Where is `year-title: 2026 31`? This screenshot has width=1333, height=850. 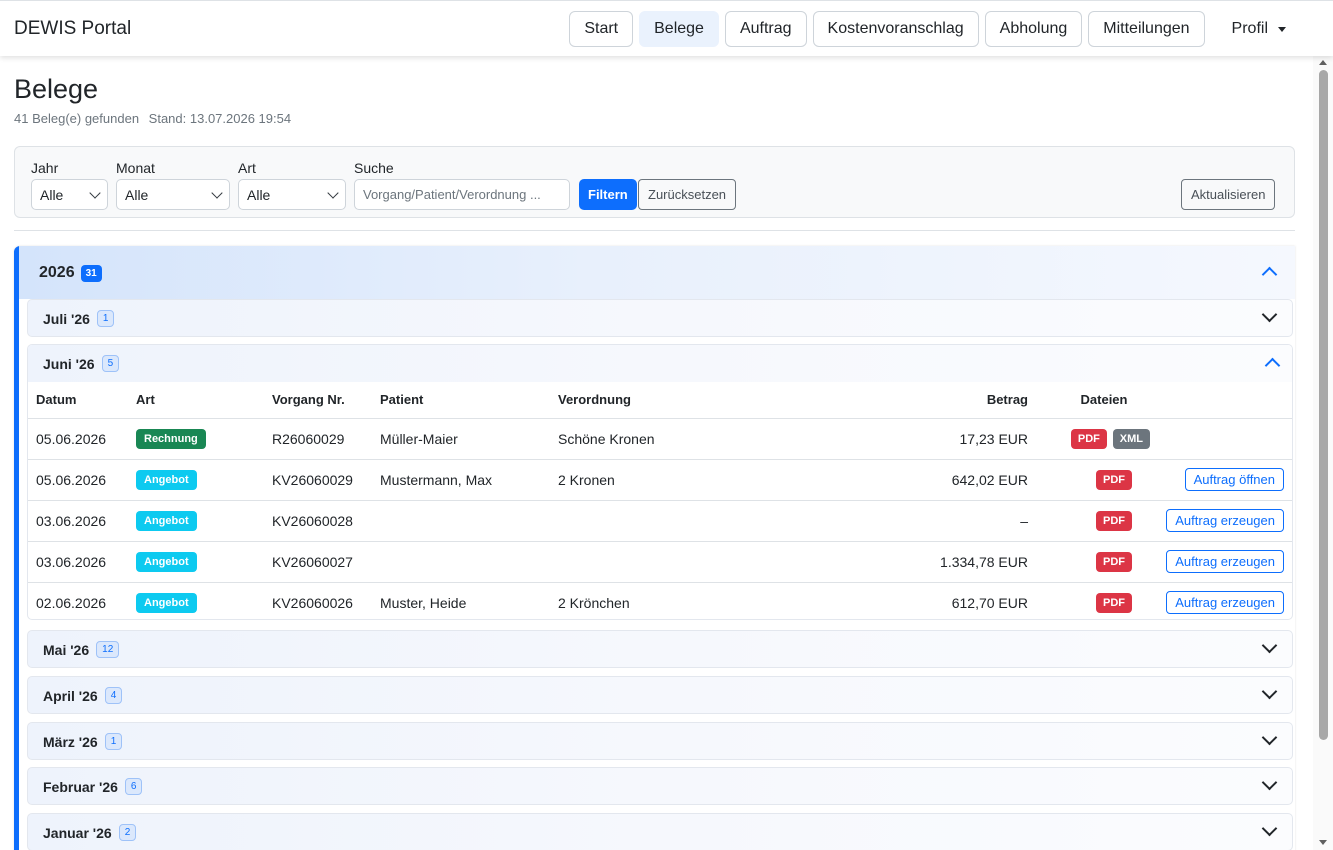 year-title: 2026 31 is located at coordinates (70, 273).